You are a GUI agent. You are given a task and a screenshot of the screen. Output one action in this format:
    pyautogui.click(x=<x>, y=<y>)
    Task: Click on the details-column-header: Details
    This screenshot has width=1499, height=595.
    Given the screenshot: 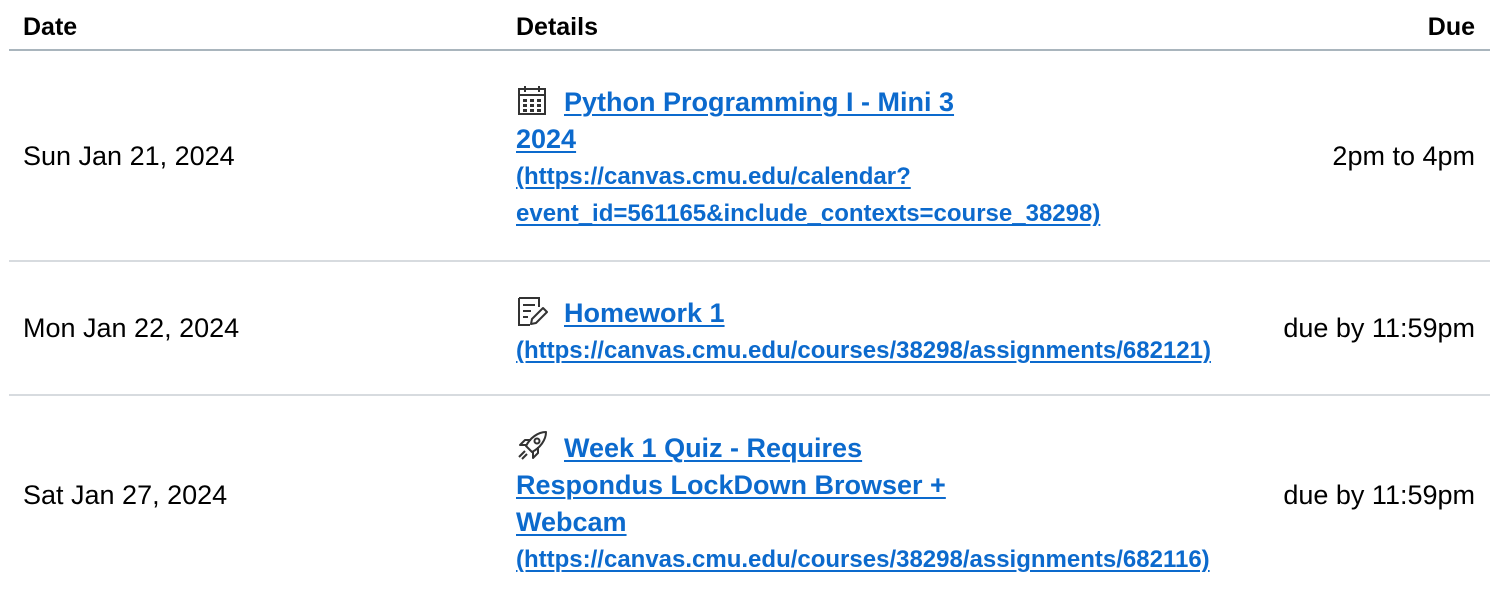 What is the action you would take?
    pyautogui.click(x=557, y=27)
    